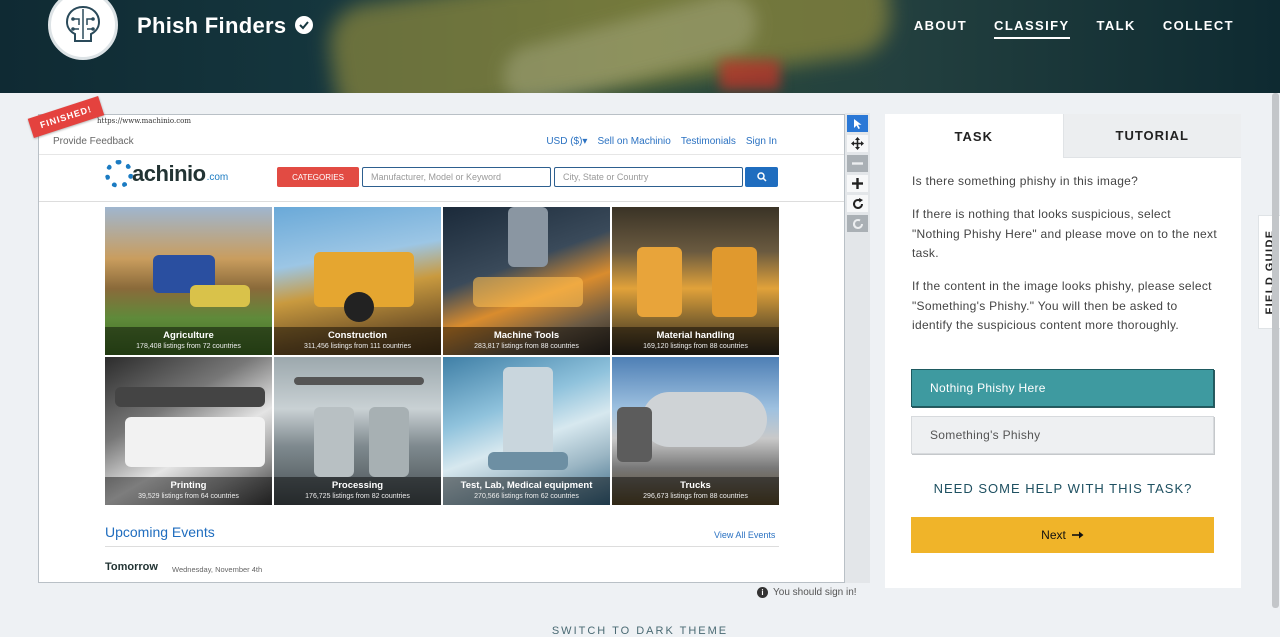  What do you see at coordinates (526, 335) in the screenshot?
I see `tile-title: Machine Tools` at bounding box center [526, 335].